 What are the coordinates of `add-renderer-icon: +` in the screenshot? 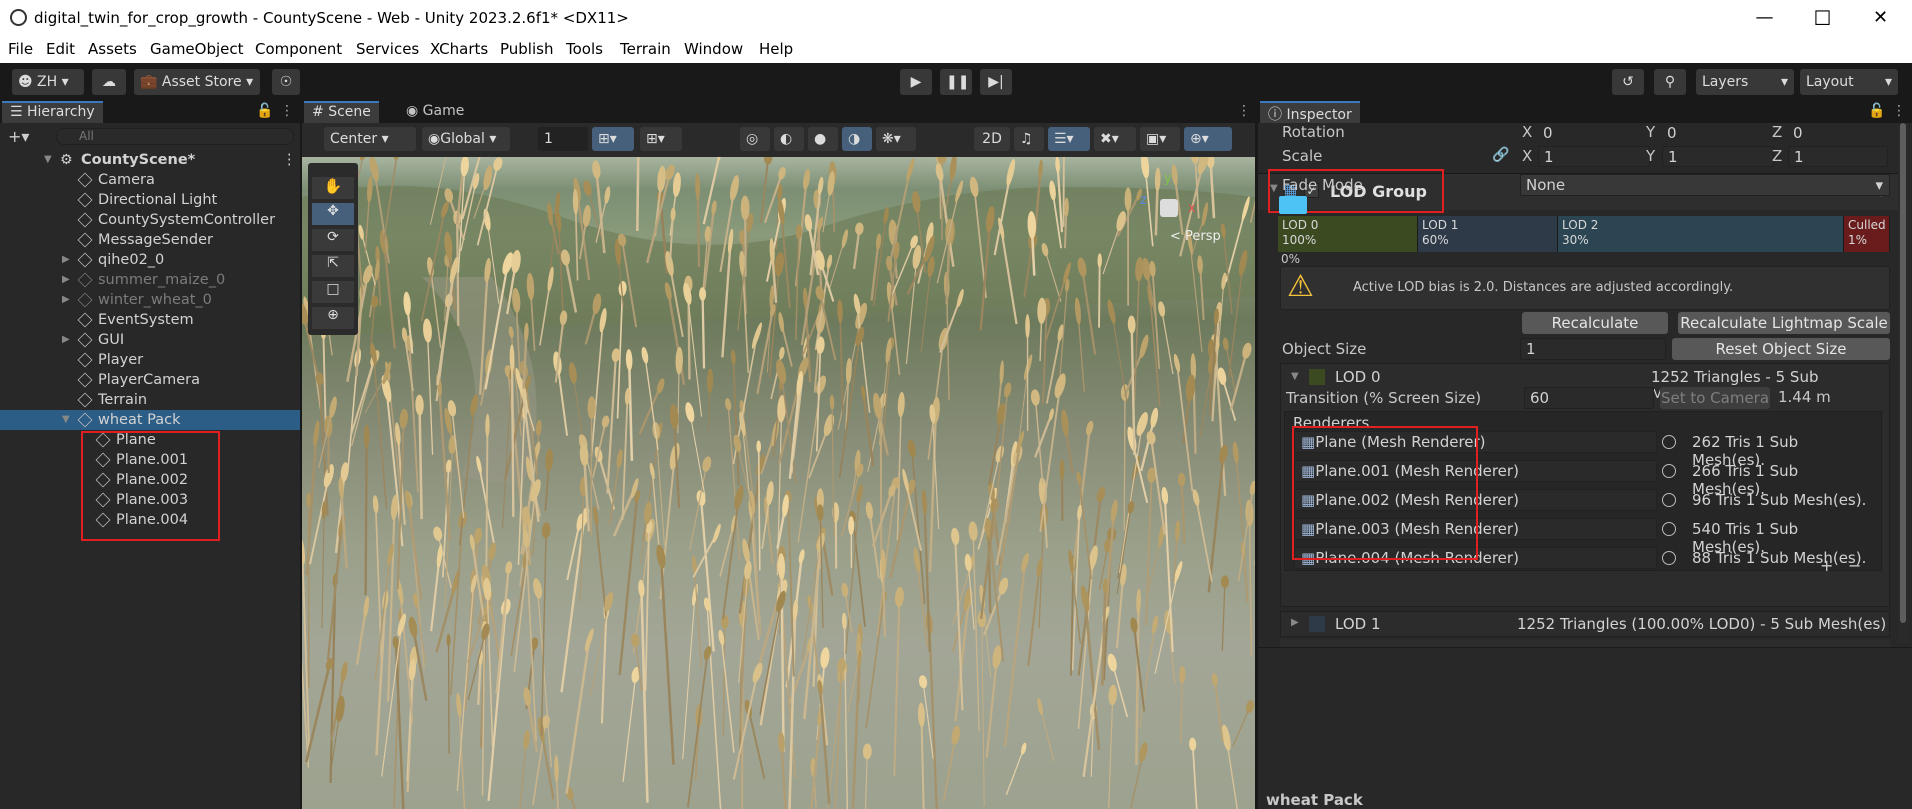 It's located at (1826, 565).